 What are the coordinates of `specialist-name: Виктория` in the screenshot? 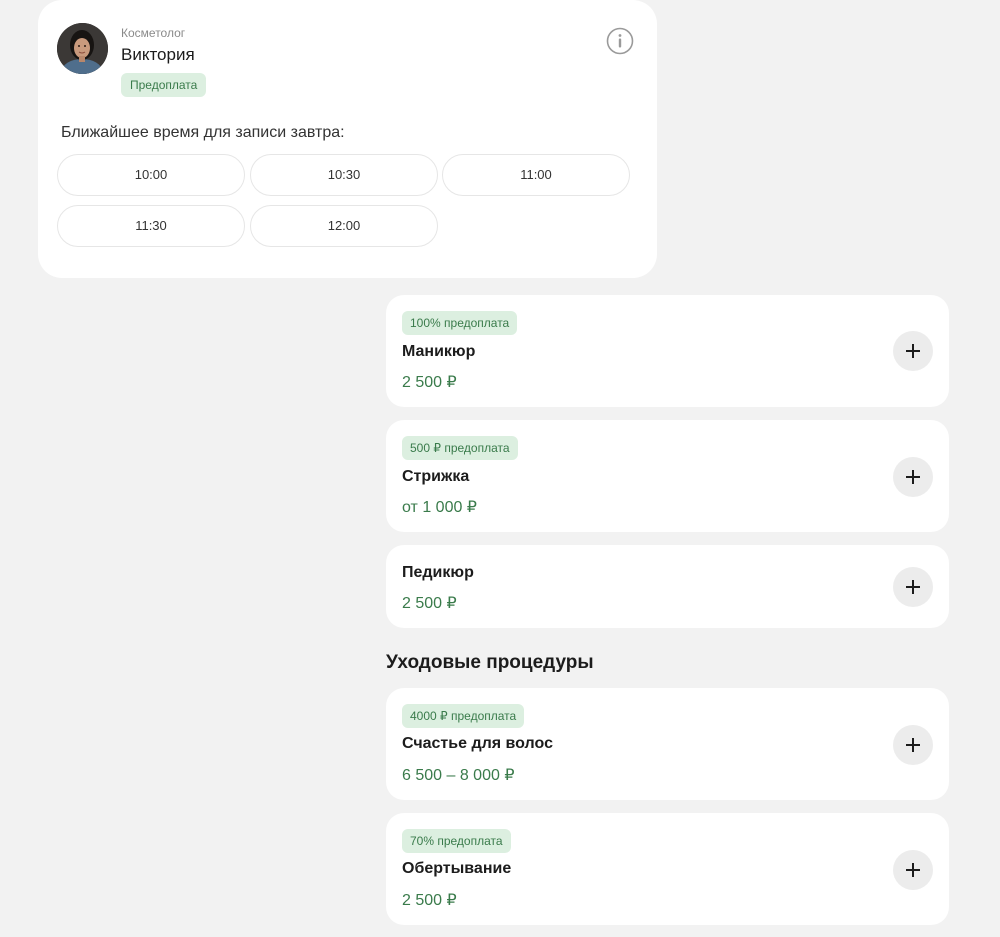 It's located at (158, 54).